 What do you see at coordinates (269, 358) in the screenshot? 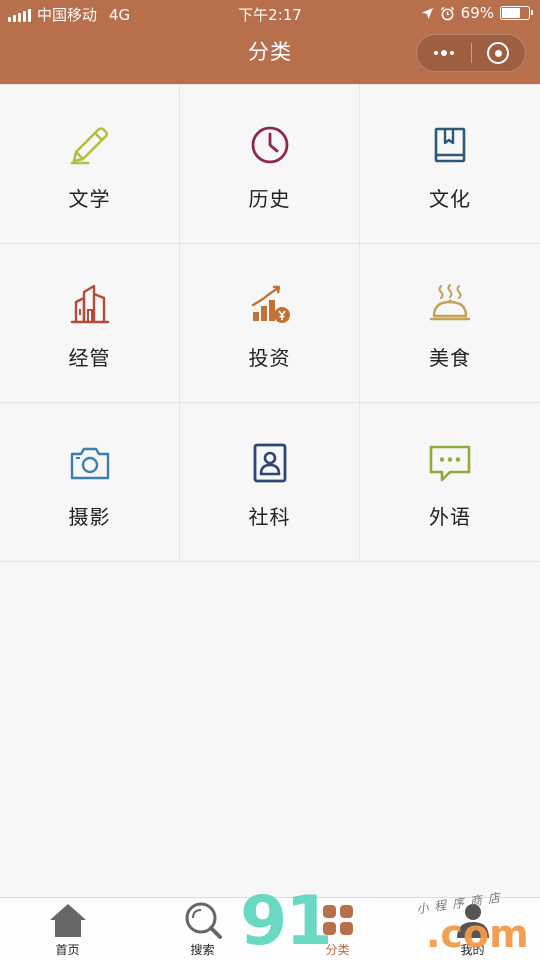
I see `category-label: 投资` at bounding box center [269, 358].